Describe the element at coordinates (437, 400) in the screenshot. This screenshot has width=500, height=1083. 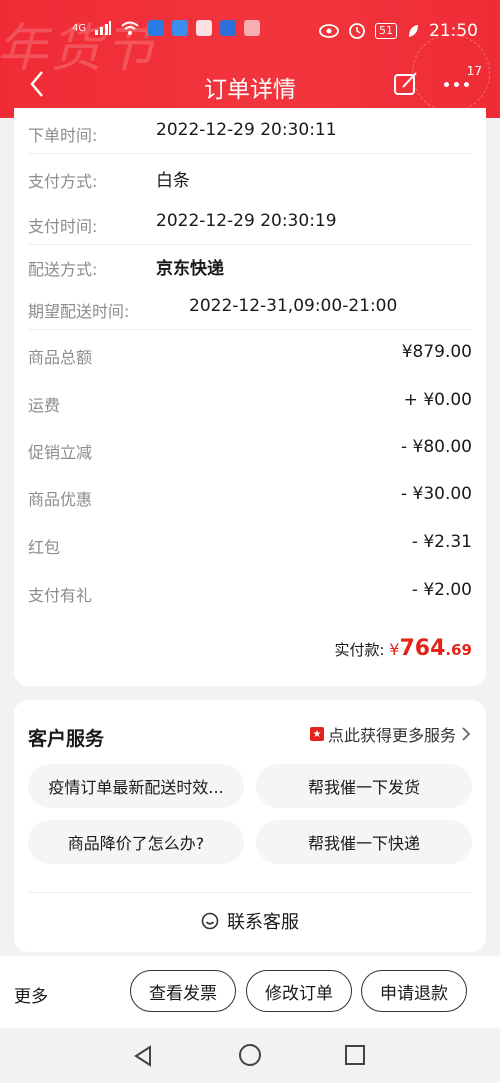
I see `amount-value: + ¥0.00` at that location.